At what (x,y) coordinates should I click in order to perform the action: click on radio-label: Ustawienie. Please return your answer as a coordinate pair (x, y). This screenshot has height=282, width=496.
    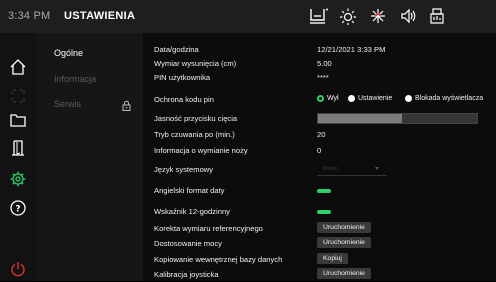
    Looking at the image, I should click on (375, 98).